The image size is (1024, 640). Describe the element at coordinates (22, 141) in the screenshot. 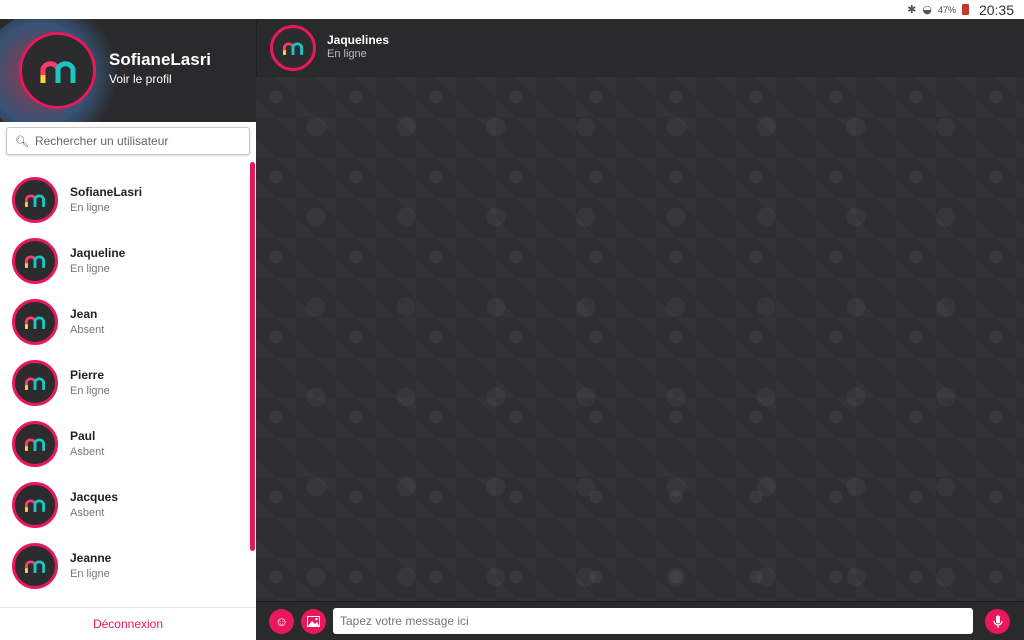

I see `search-icon: 🔍︎` at that location.